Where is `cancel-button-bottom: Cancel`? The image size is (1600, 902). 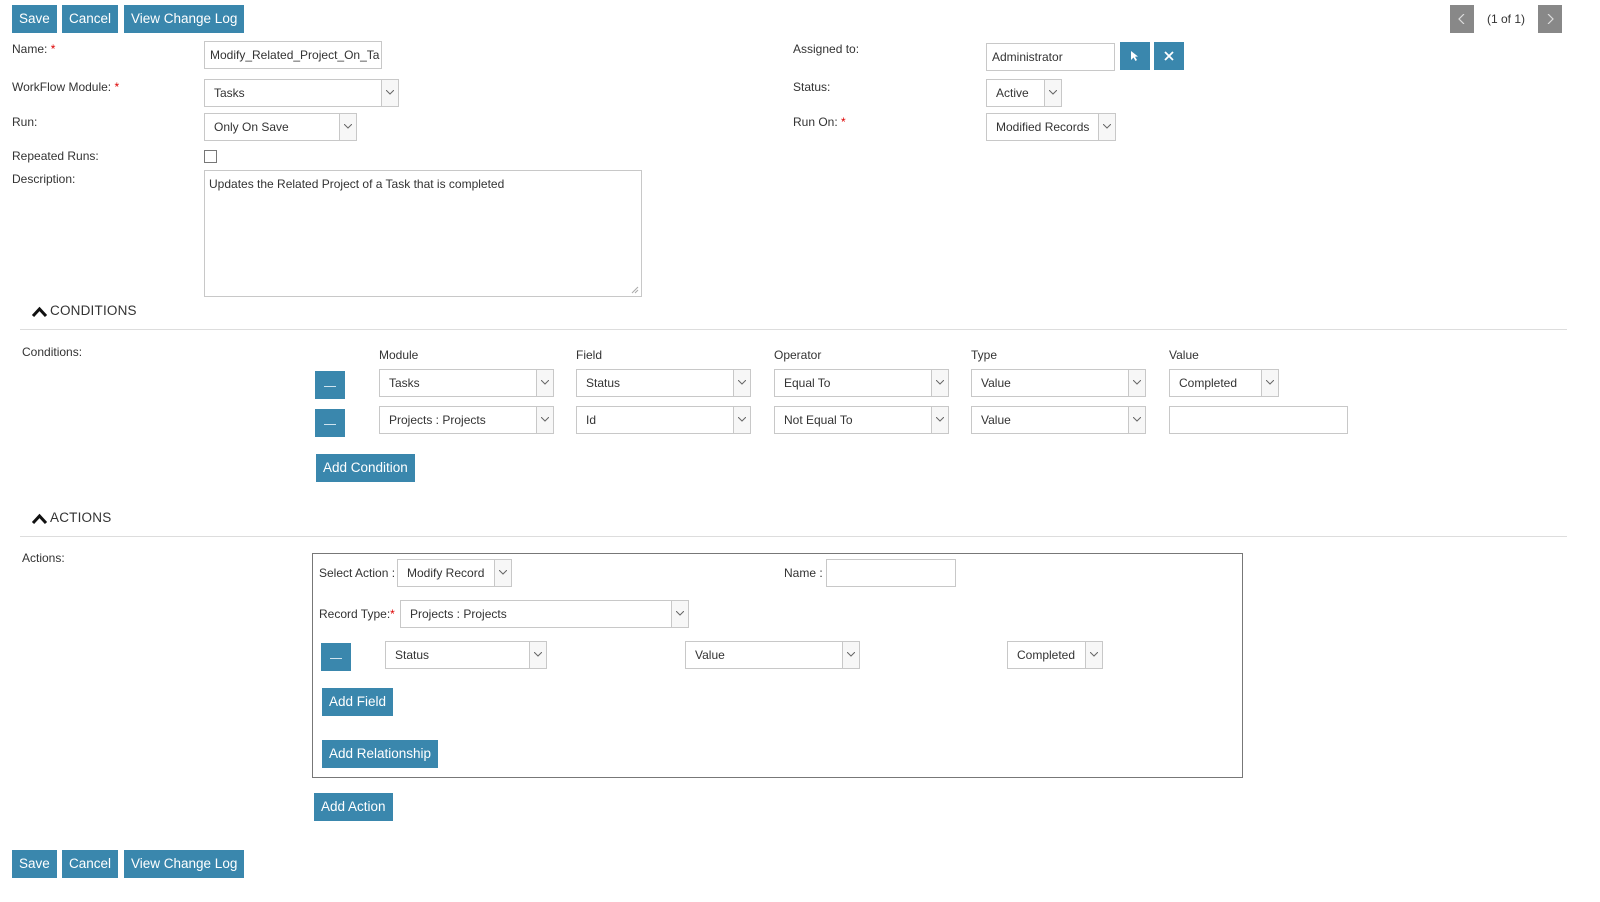
cancel-button-bottom: Cancel is located at coordinates (90, 864).